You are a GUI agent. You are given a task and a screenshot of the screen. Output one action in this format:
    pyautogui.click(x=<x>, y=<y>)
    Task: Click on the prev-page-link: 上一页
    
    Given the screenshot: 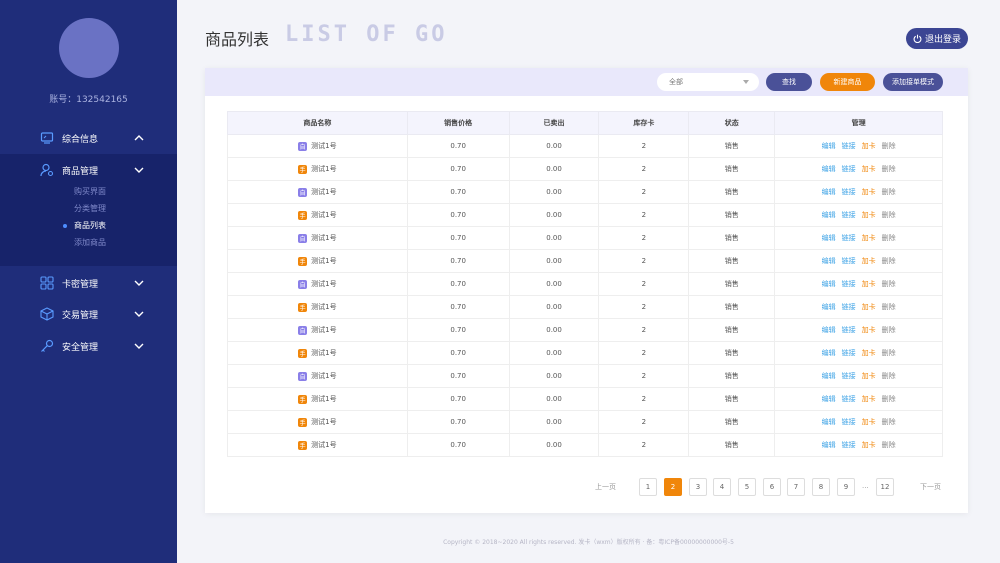 What is the action you would take?
    pyautogui.click(x=605, y=487)
    